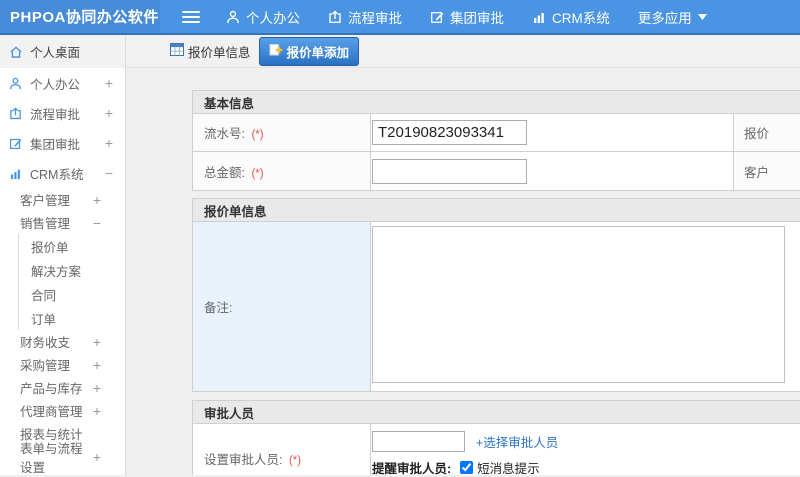  What do you see at coordinates (72, 294) in the screenshot?
I see `sidebar-item-contract: 合同` at bounding box center [72, 294].